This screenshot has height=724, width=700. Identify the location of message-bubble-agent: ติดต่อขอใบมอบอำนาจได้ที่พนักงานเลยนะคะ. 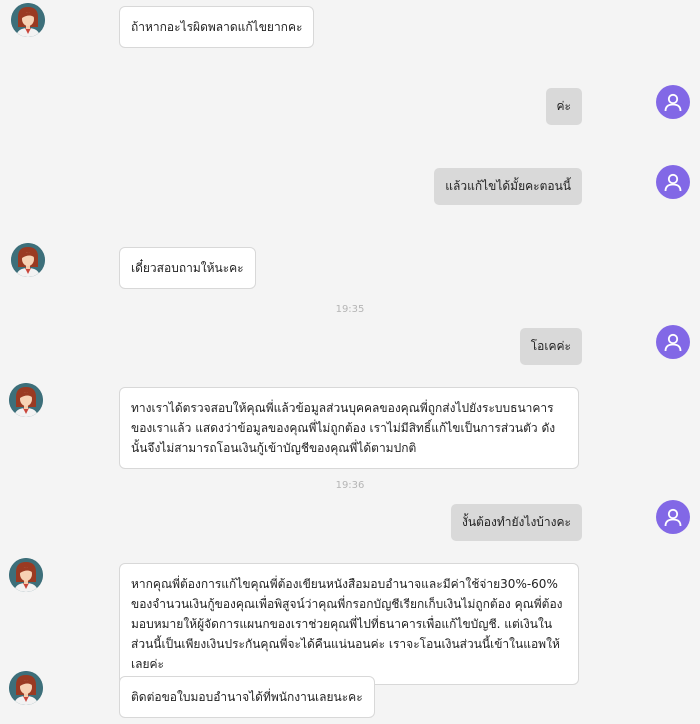
(247, 697).